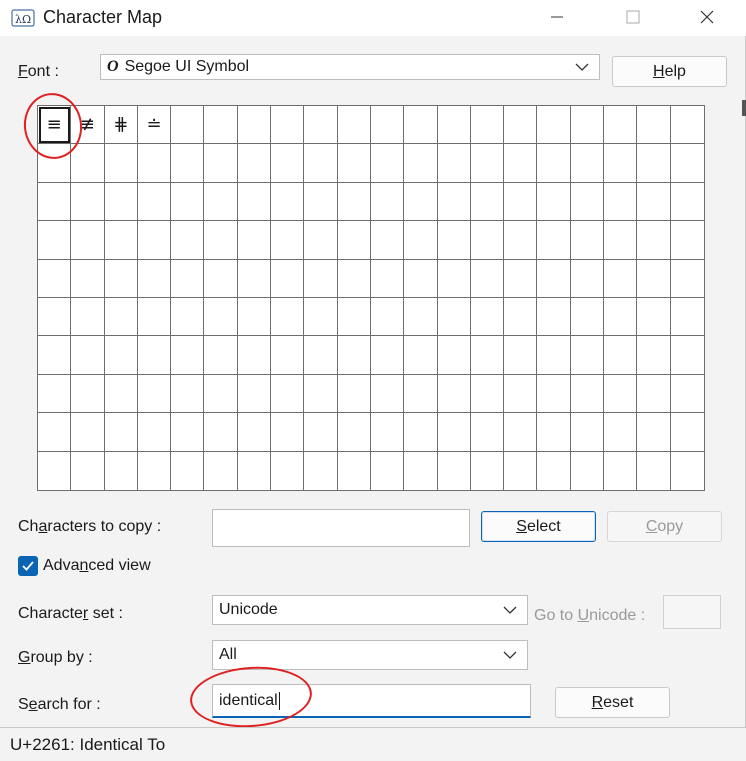  What do you see at coordinates (664, 526) in the screenshot?
I see `copy-button: Copy` at bounding box center [664, 526].